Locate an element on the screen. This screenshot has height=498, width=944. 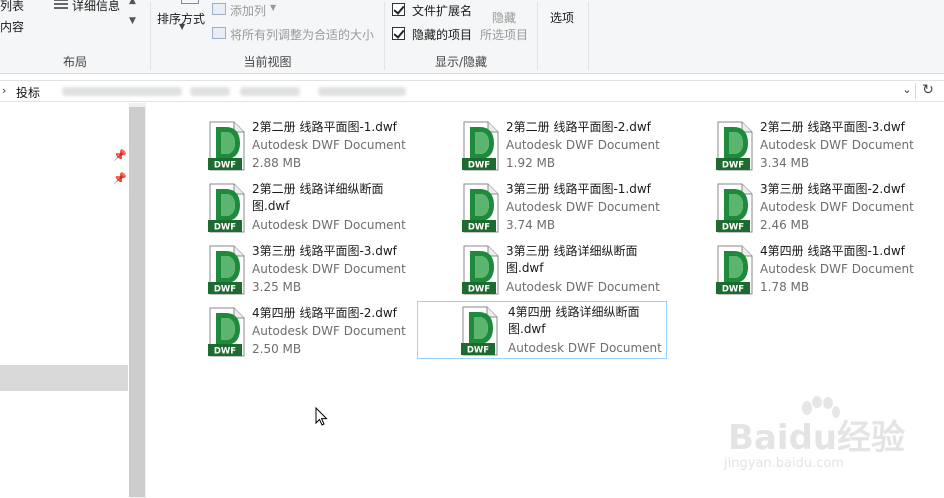
details-icon is located at coordinates (61, 4).